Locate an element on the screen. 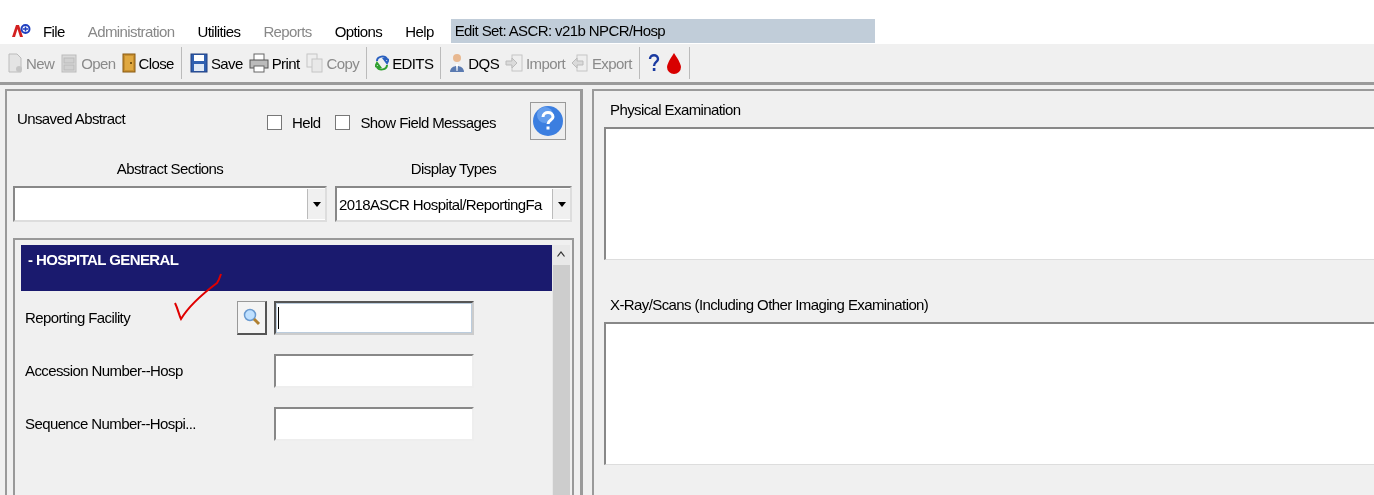 This screenshot has width=1374, height=495. import-icon is located at coordinates (514, 63).